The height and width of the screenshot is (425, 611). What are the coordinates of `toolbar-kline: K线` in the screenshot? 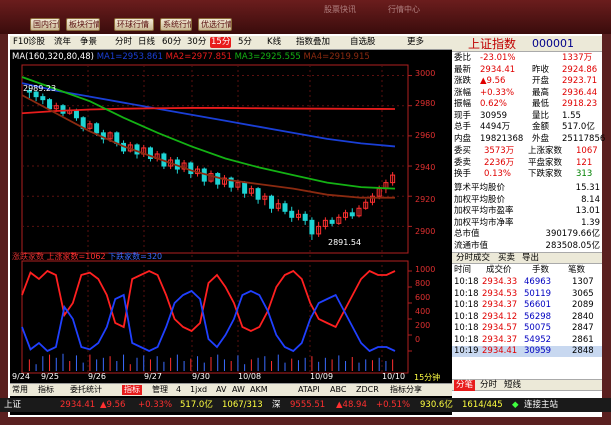 It's located at (274, 42).